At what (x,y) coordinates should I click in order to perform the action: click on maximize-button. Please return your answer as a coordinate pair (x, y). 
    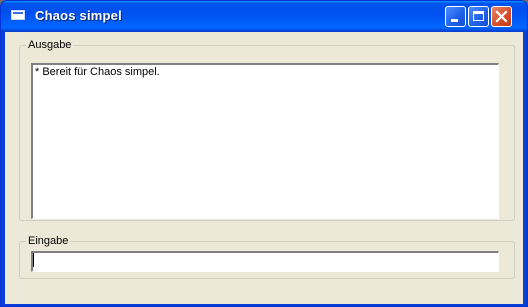
    Looking at the image, I should click on (478, 16).